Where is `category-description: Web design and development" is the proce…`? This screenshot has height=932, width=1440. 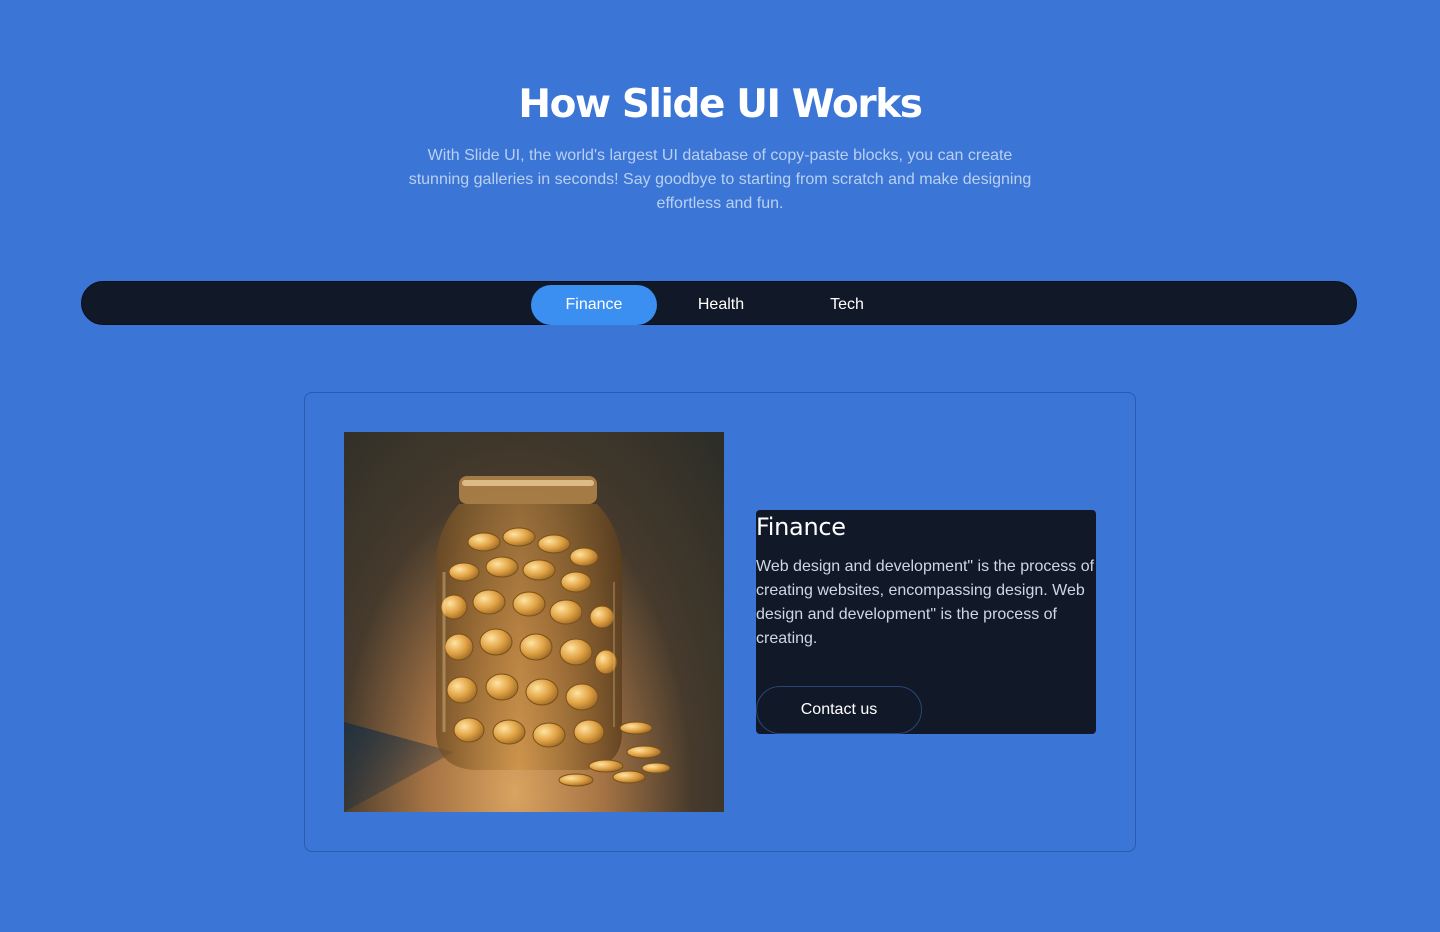
category-description: Web design and development" is the proce… is located at coordinates (925, 602).